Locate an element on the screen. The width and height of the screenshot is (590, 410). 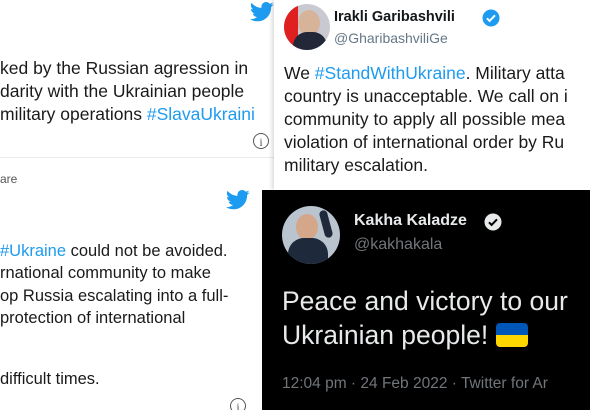
tweet-text-fragment: . Military atta is located at coordinates (515, 73).